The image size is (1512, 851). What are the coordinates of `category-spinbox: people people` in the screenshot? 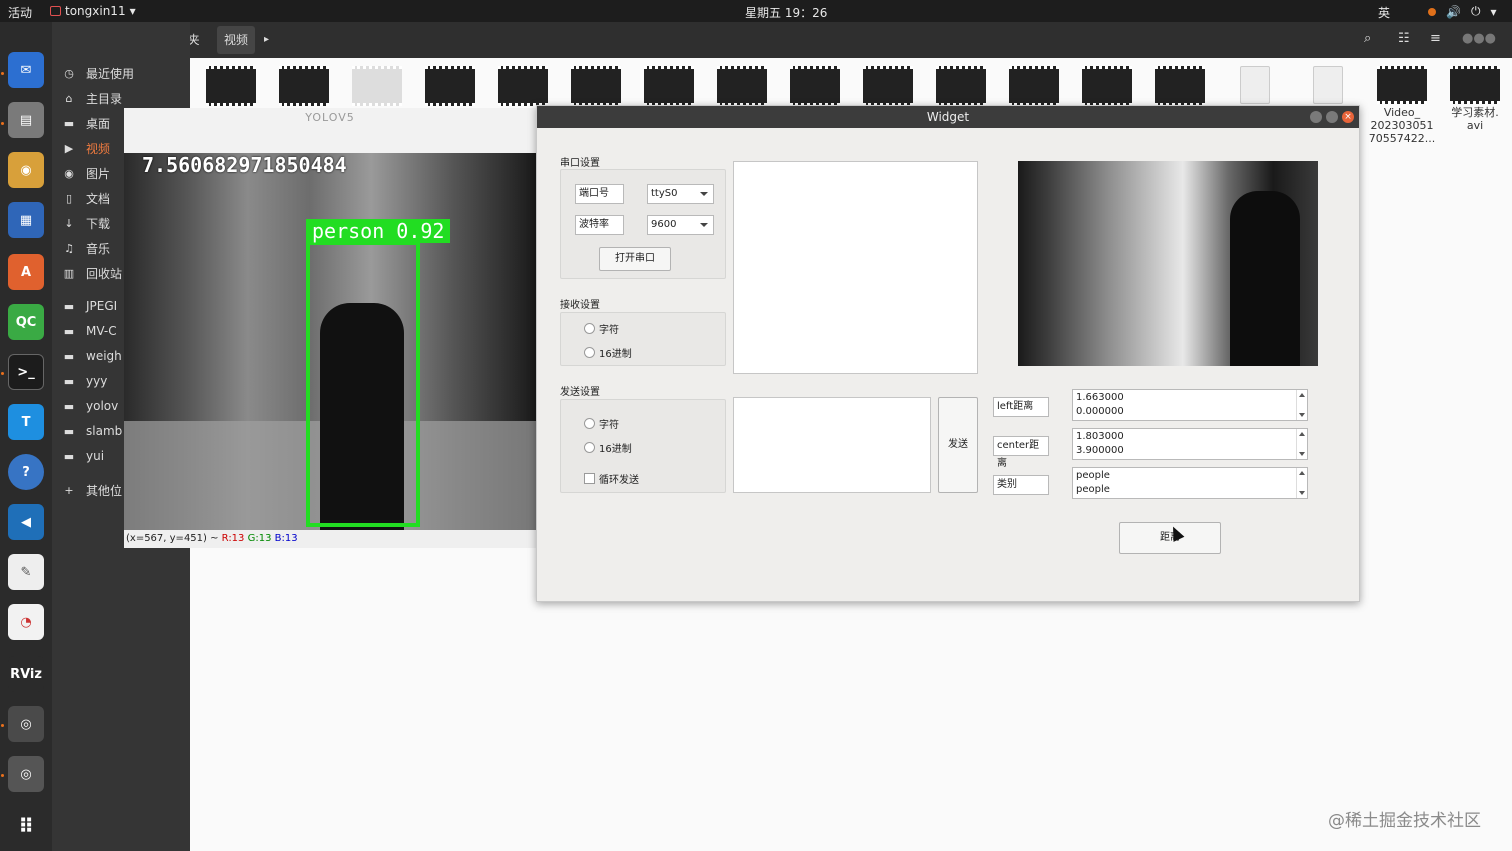 It's located at (1190, 483).